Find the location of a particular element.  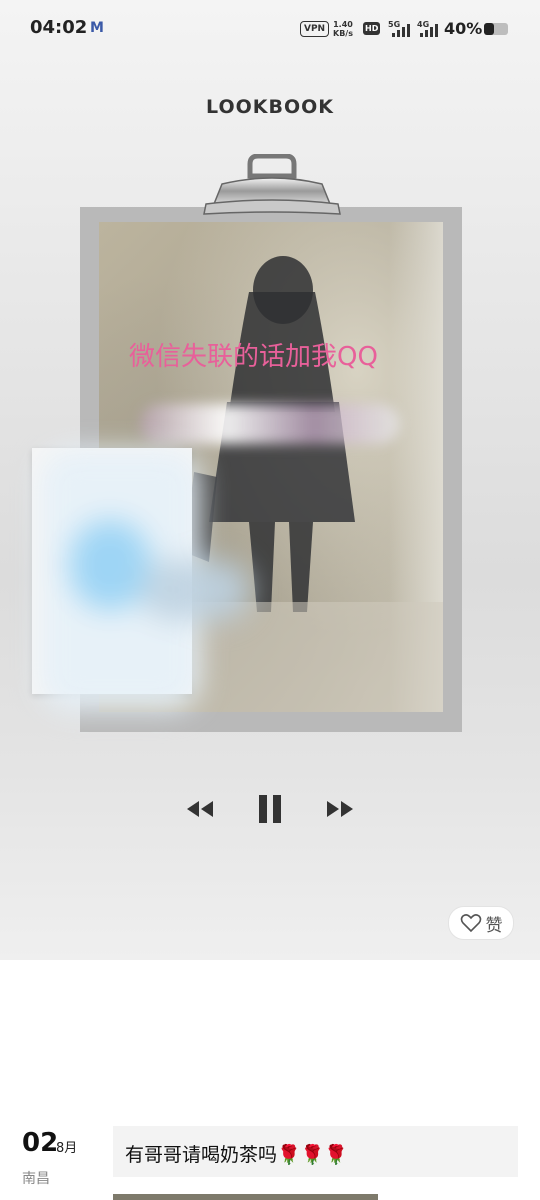

pause-icon is located at coordinates (270, 809).